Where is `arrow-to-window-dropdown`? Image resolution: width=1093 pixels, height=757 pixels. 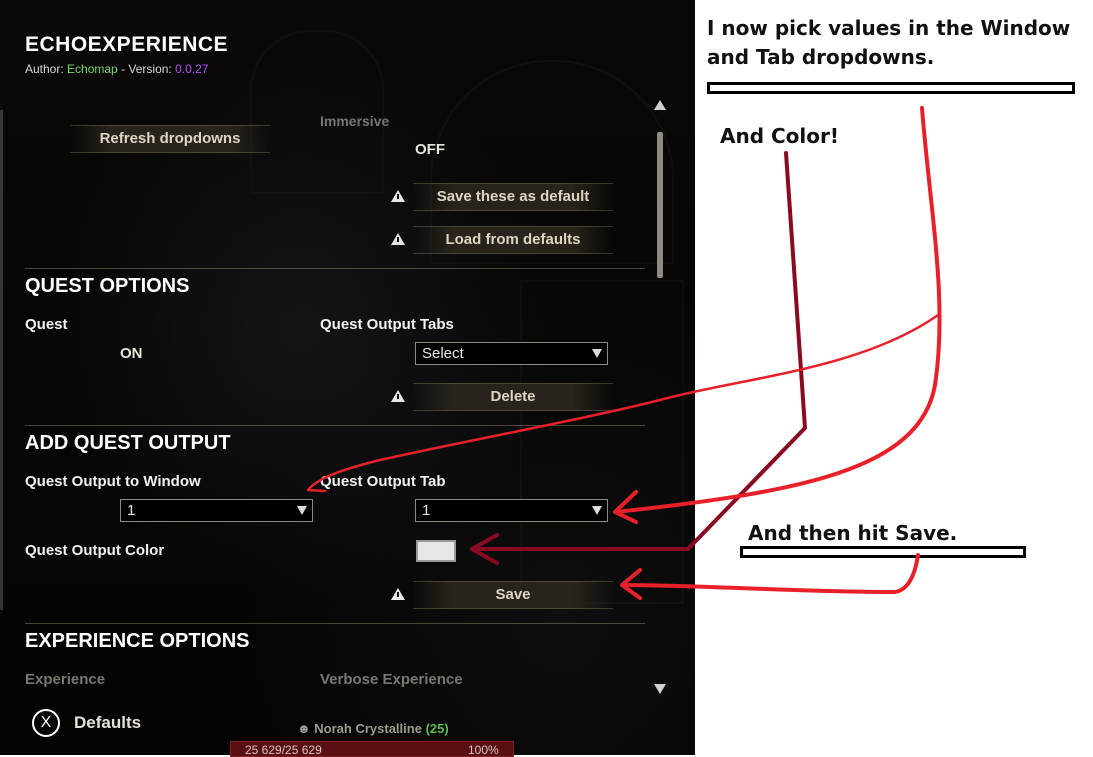 arrow-to-window-dropdown is located at coordinates (623, 403).